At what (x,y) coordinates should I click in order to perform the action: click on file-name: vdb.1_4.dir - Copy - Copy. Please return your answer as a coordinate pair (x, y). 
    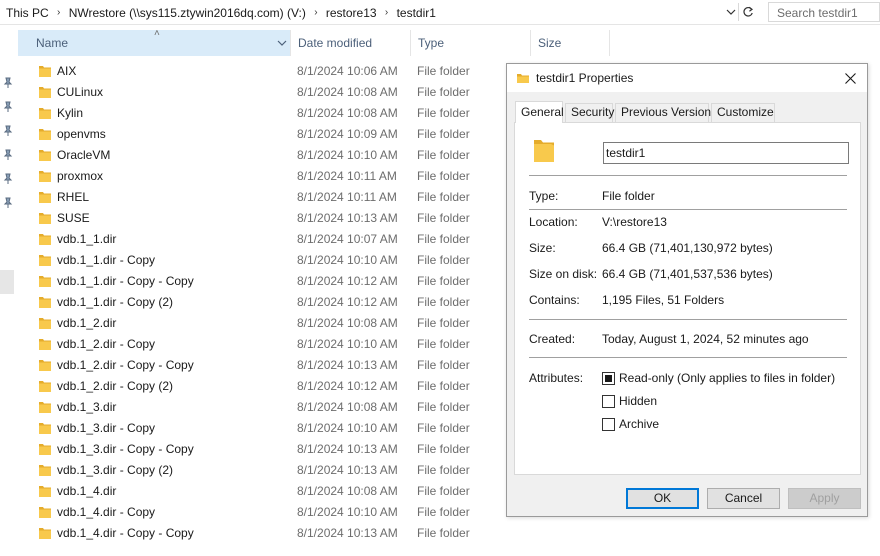
    Looking at the image, I should click on (125, 533).